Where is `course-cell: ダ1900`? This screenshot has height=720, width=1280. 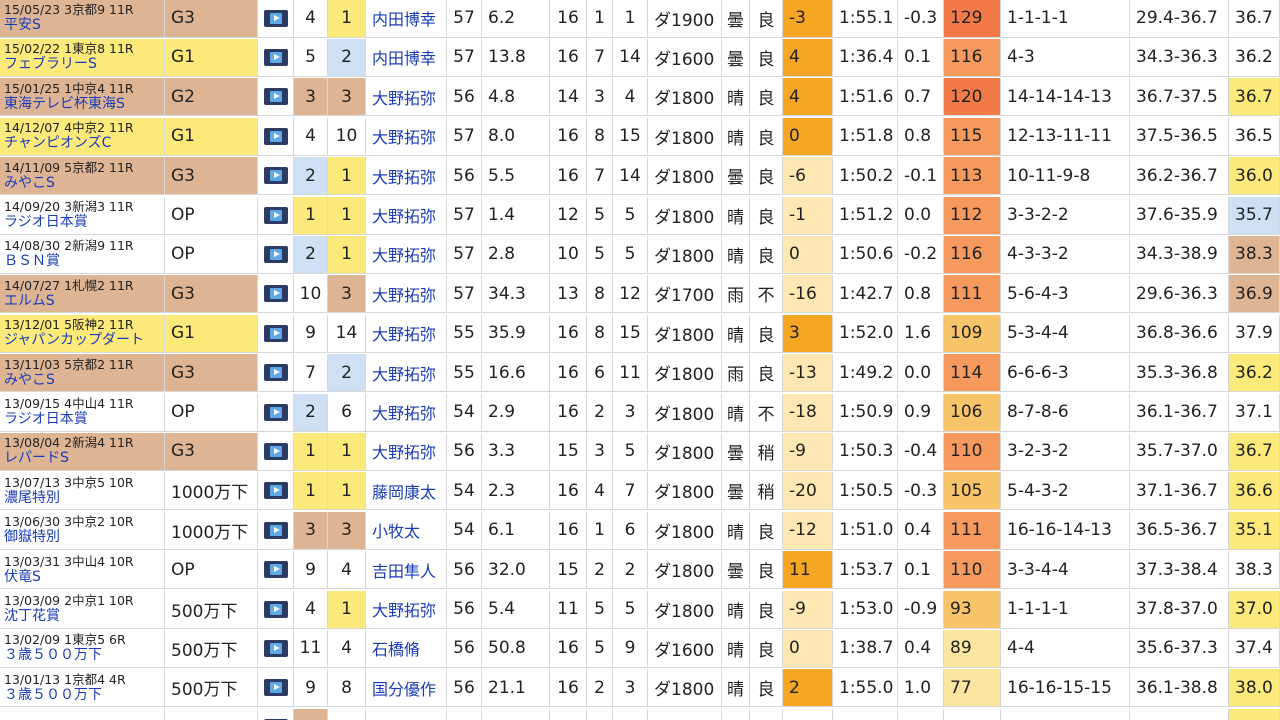 course-cell: ダ1900 is located at coordinates (685, 19).